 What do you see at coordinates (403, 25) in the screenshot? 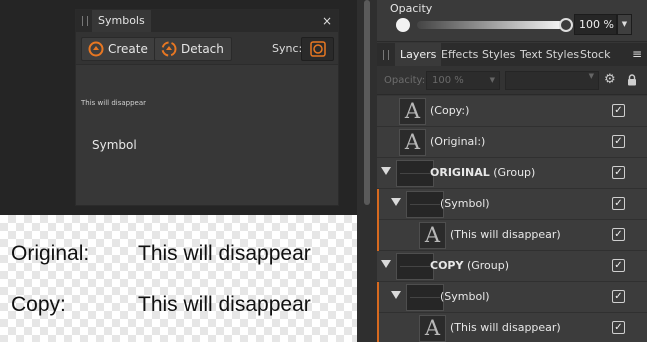
I see `opacity-min-swatch` at bounding box center [403, 25].